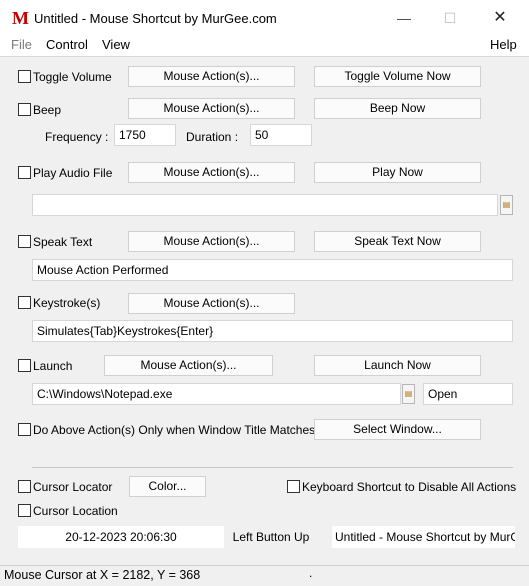 The width and height of the screenshot is (529, 586). What do you see at coordinates (121, 537) in the screenshot?
I see `datetime-display: 20-12-2023 20:06:30` at bounding box center [121, 537].